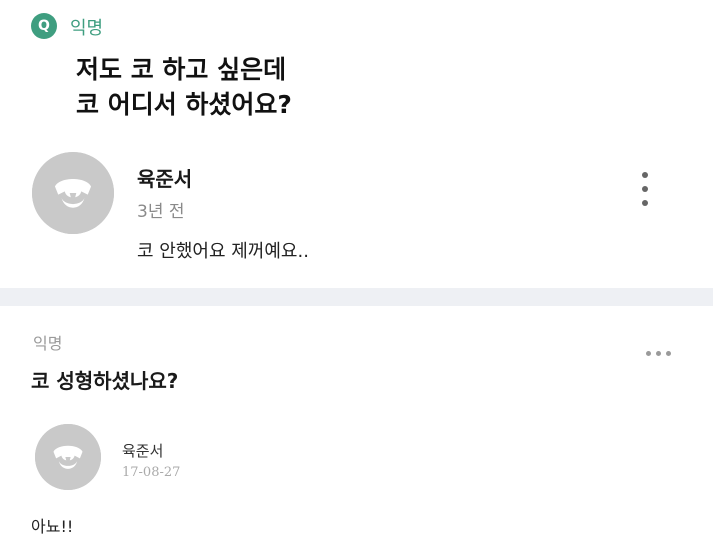  I want to click on question-author: 익명, so click(87, 28).